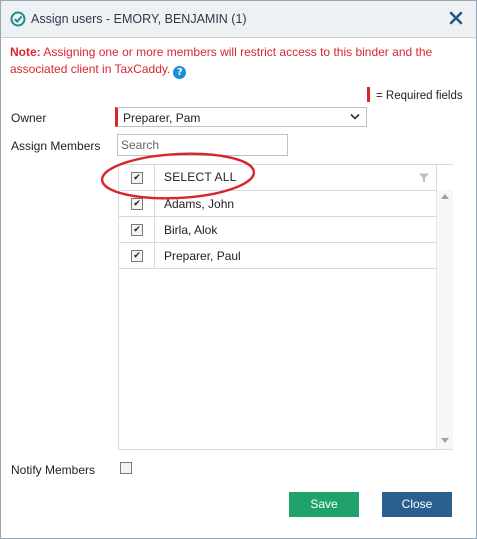 The height and width of the screenshot is (539, 477). What do you see at coordinates (277, 178) in the screenshot?
I see `grid-header: ✔ SELECT ALL` at bounding box center [277, 178].